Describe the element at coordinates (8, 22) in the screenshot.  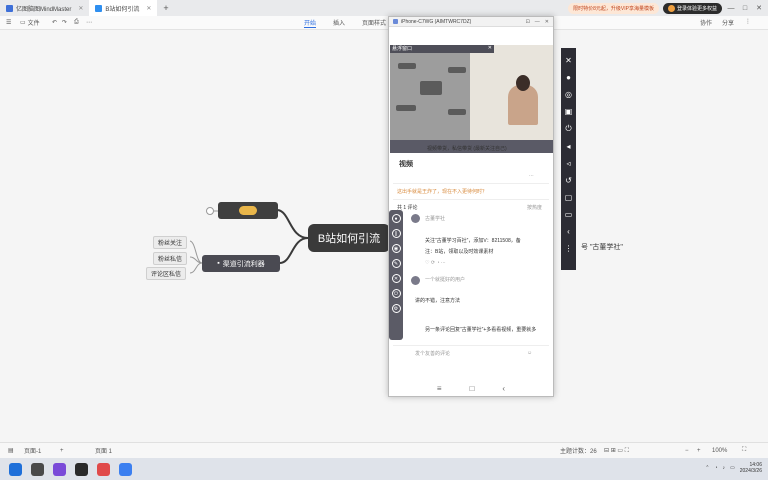
I see `menu-icon: ☰` at that location.